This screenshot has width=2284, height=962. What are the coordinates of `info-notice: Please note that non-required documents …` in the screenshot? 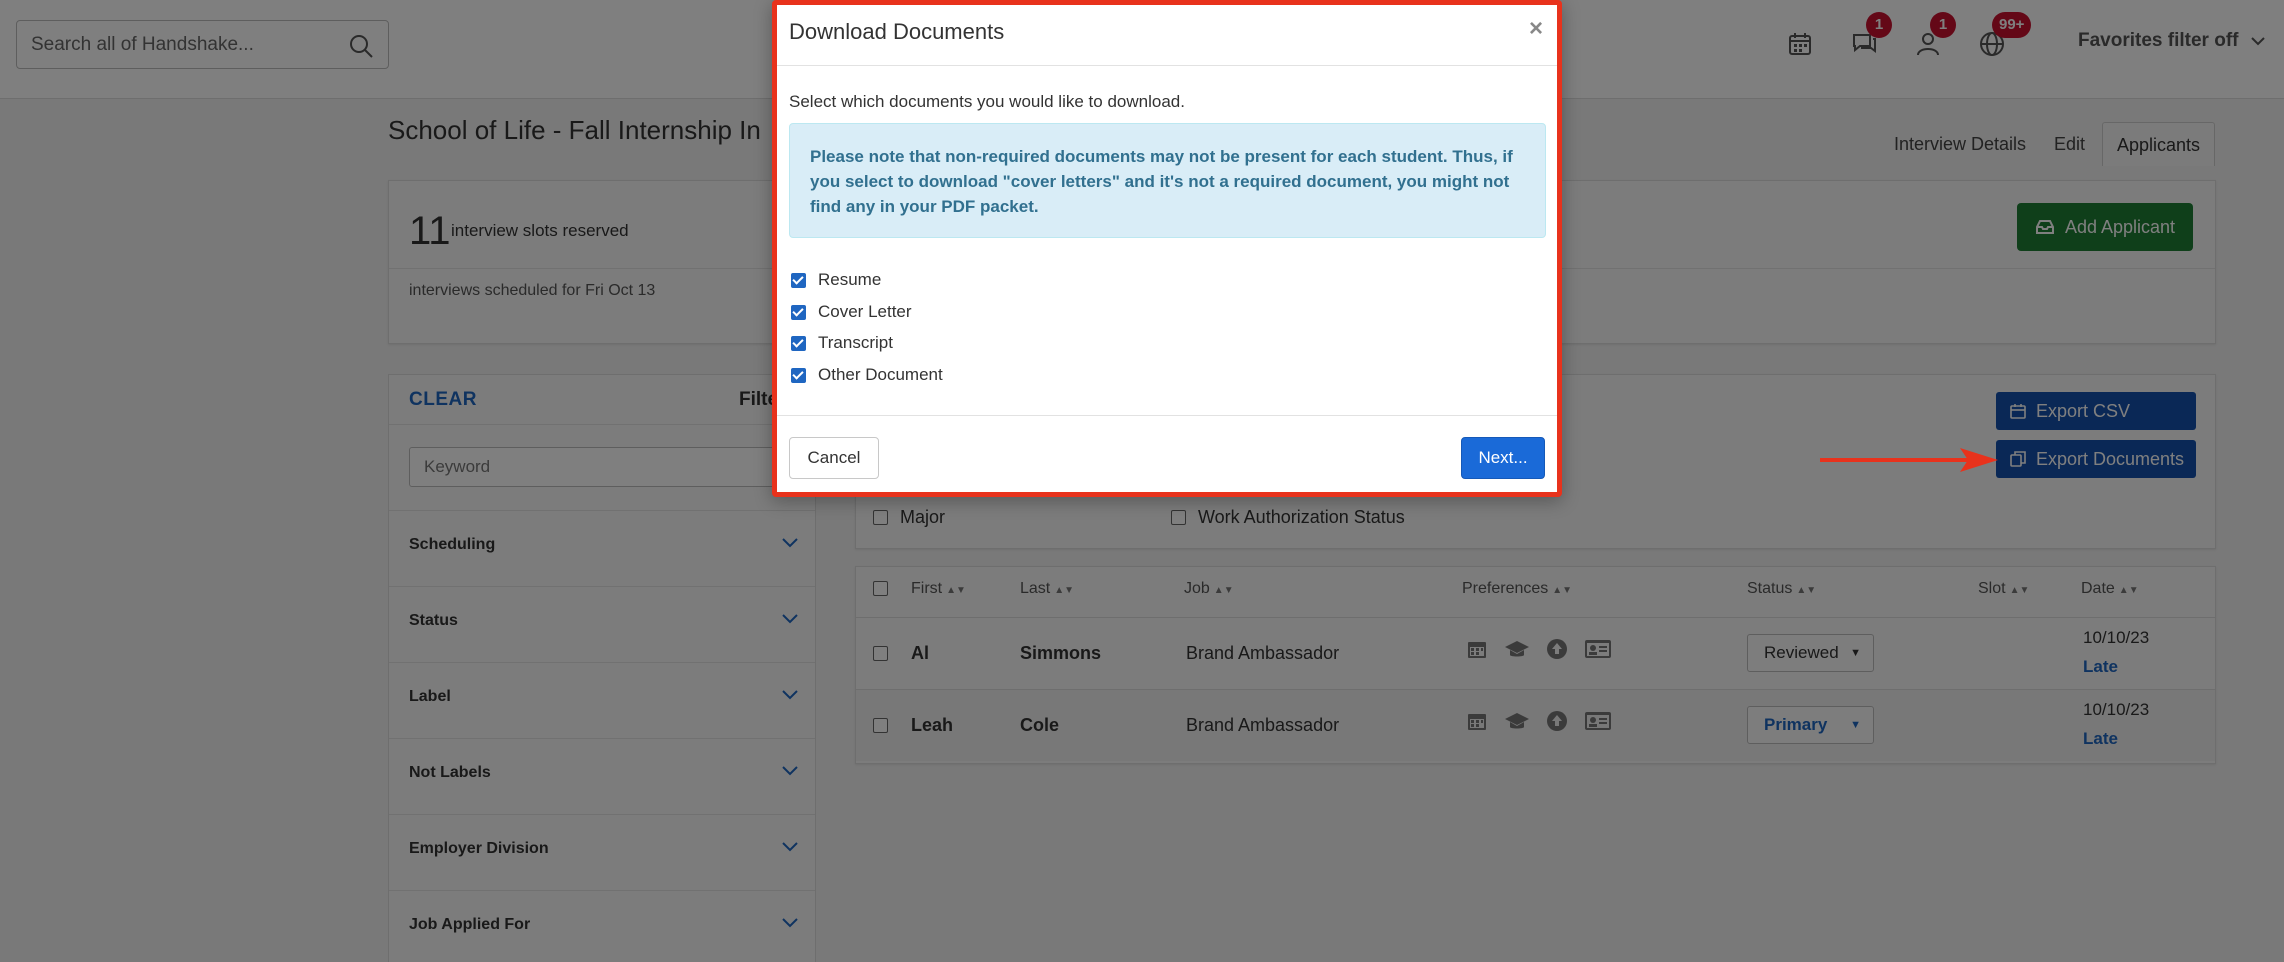 It's located at (1167, 180).